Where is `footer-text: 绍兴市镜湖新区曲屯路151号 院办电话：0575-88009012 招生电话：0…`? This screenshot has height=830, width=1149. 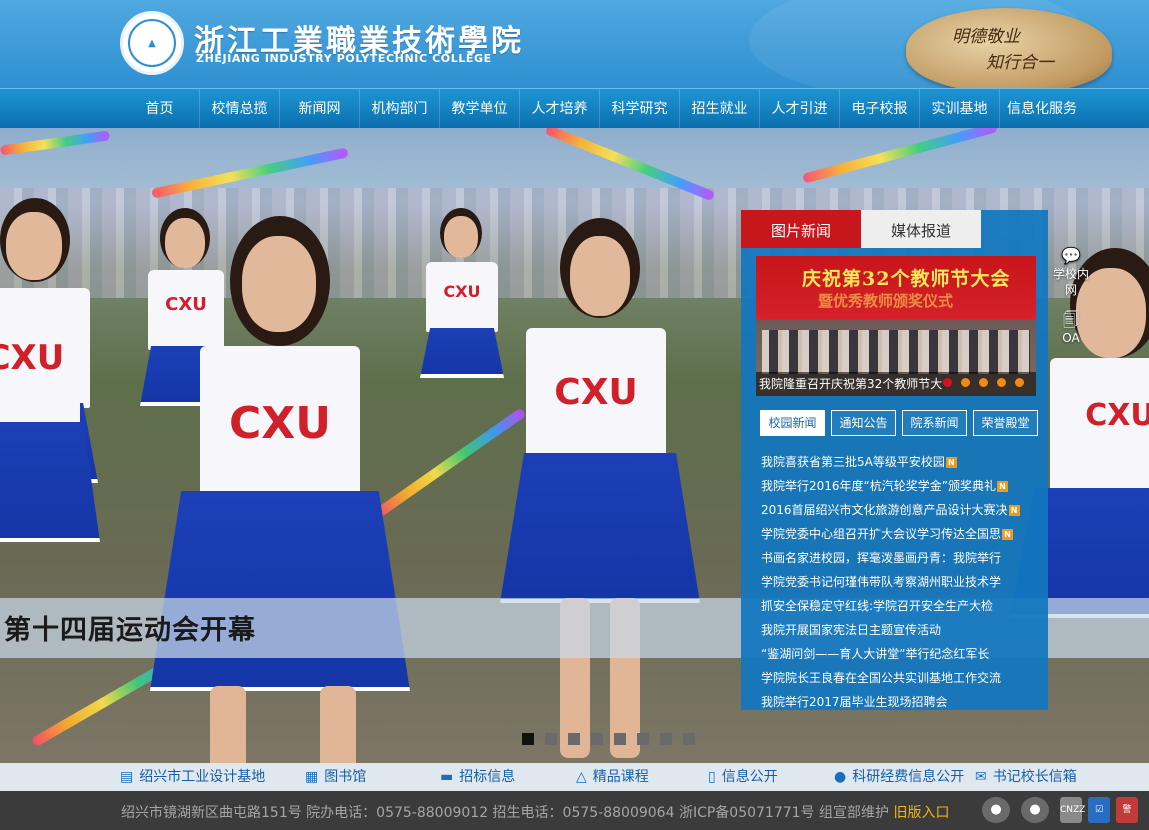 footer-text: 绍兴市镜湖新区曲屯路151号 院办电话：0575-88009012 招生电话：0… is located at coordinates (535, 812).